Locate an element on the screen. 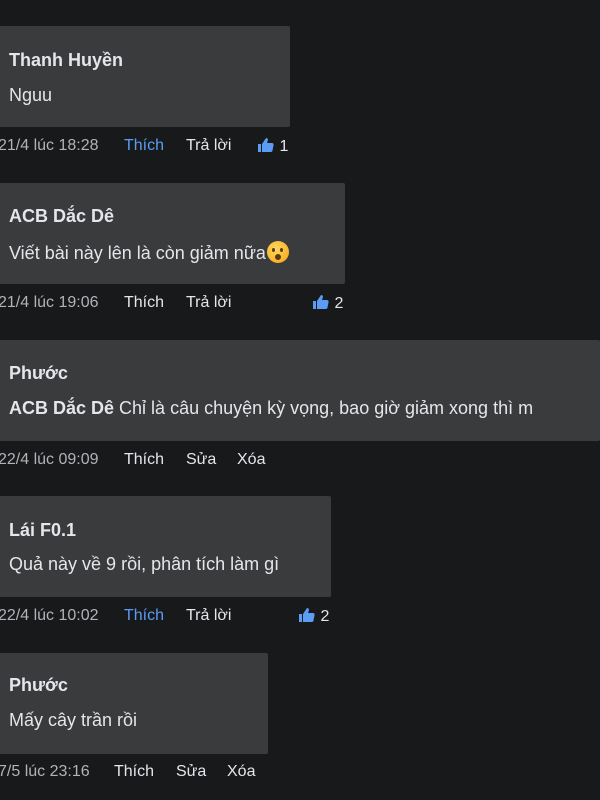 The image size is (600, 800). comment-meta: 22/4 lúc 10:02 Thích Trả lời 2 is located at coordinates (300, 618).